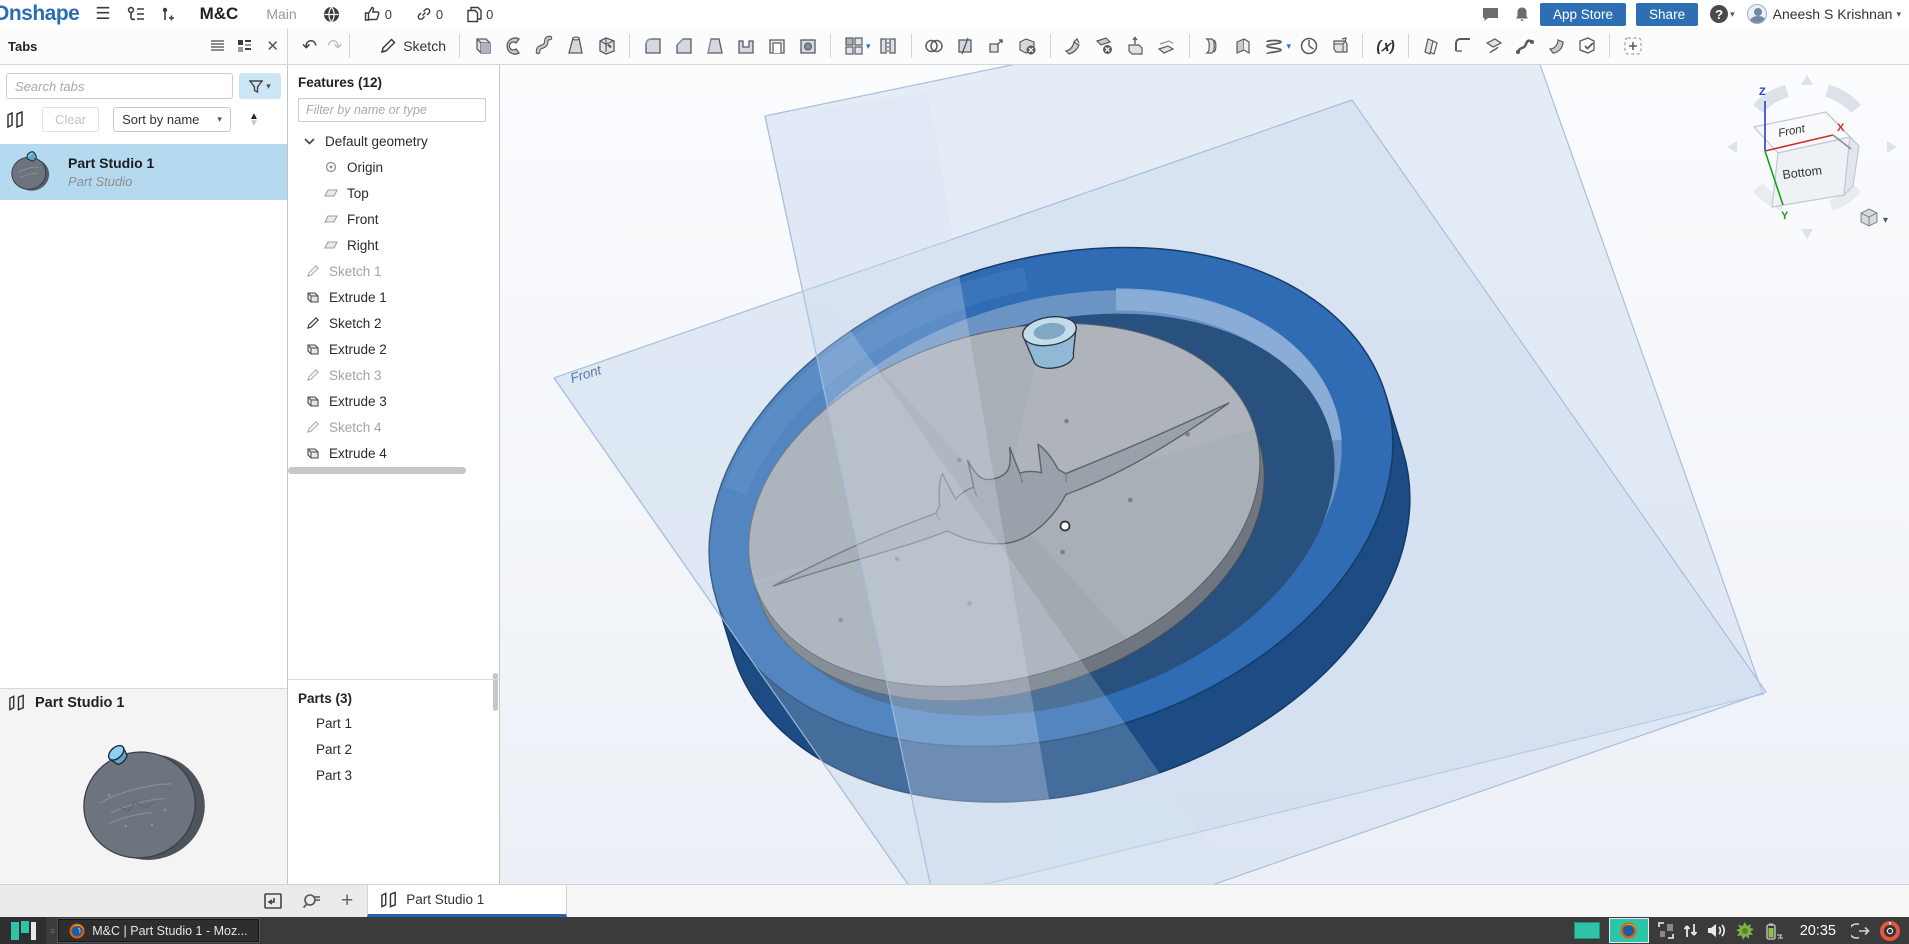 The width and height of the screenshot is (1909, 944). Describe the element at coordinates (392, 110) in the screenshot. I see `filter-features-input` at that location.